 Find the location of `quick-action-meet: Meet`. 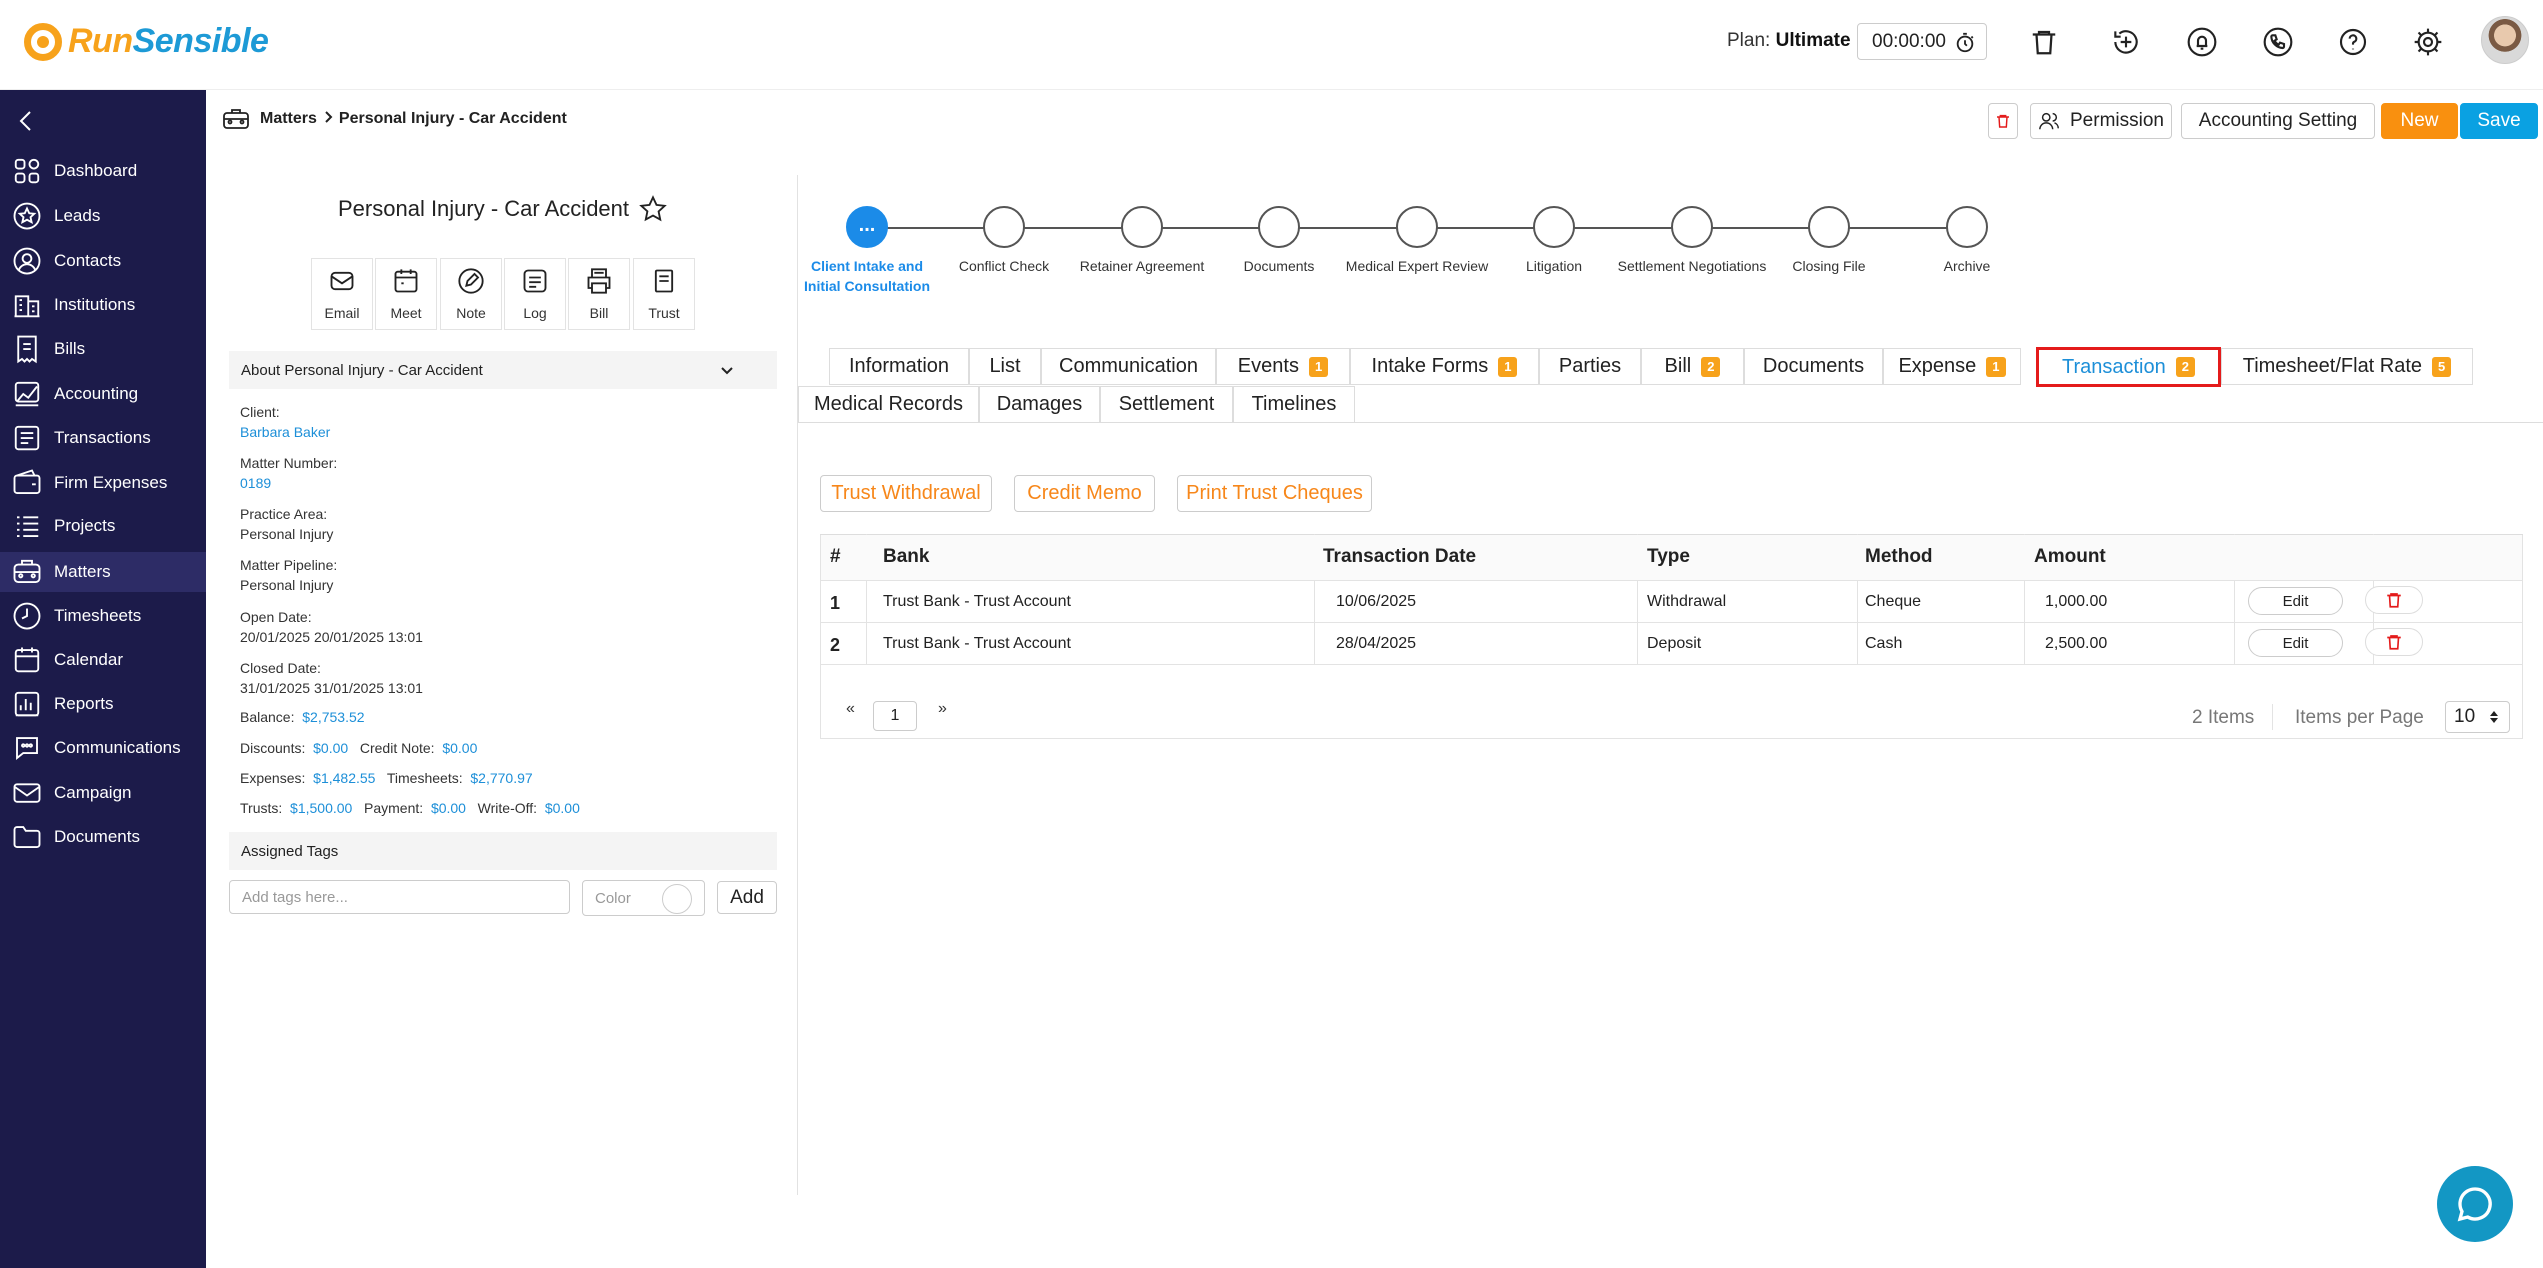

quick-action-meet: Meet is located at coordinates (406, 294).